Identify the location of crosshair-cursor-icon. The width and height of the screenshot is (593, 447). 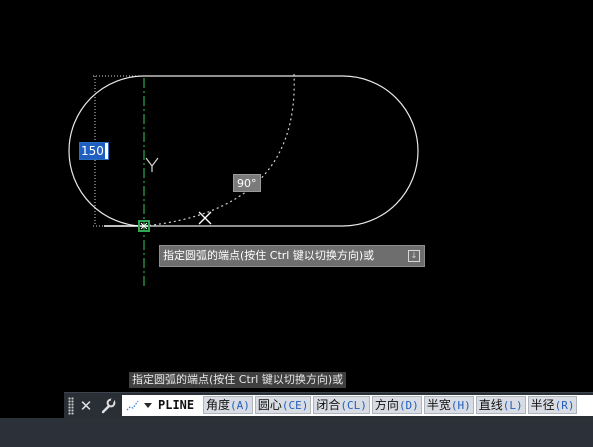
(205, 218).